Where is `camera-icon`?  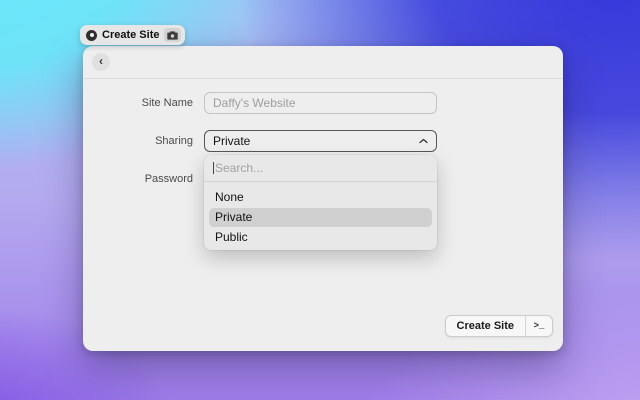 camera-icon is located at coordinates (173, 35).